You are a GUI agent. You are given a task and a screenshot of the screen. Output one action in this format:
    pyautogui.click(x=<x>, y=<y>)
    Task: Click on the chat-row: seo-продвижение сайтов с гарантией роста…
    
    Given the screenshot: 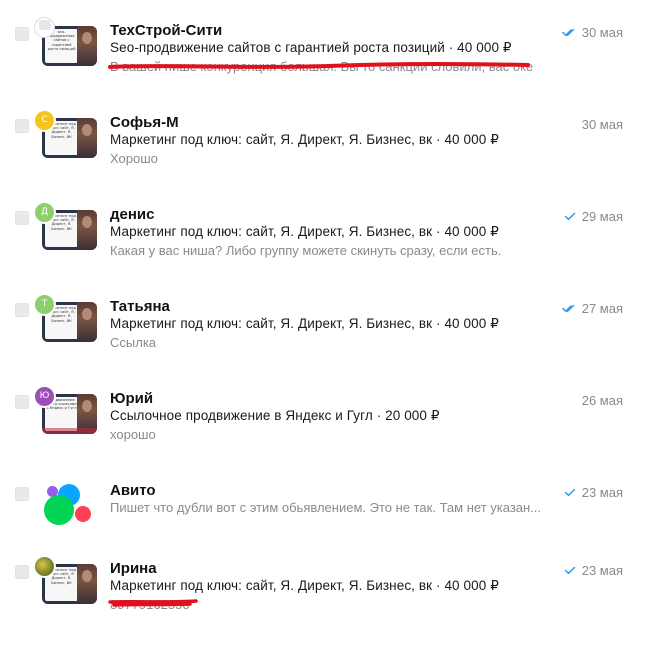 What is the action you would take?
    pyautogui.click(x=326, y=40)
    